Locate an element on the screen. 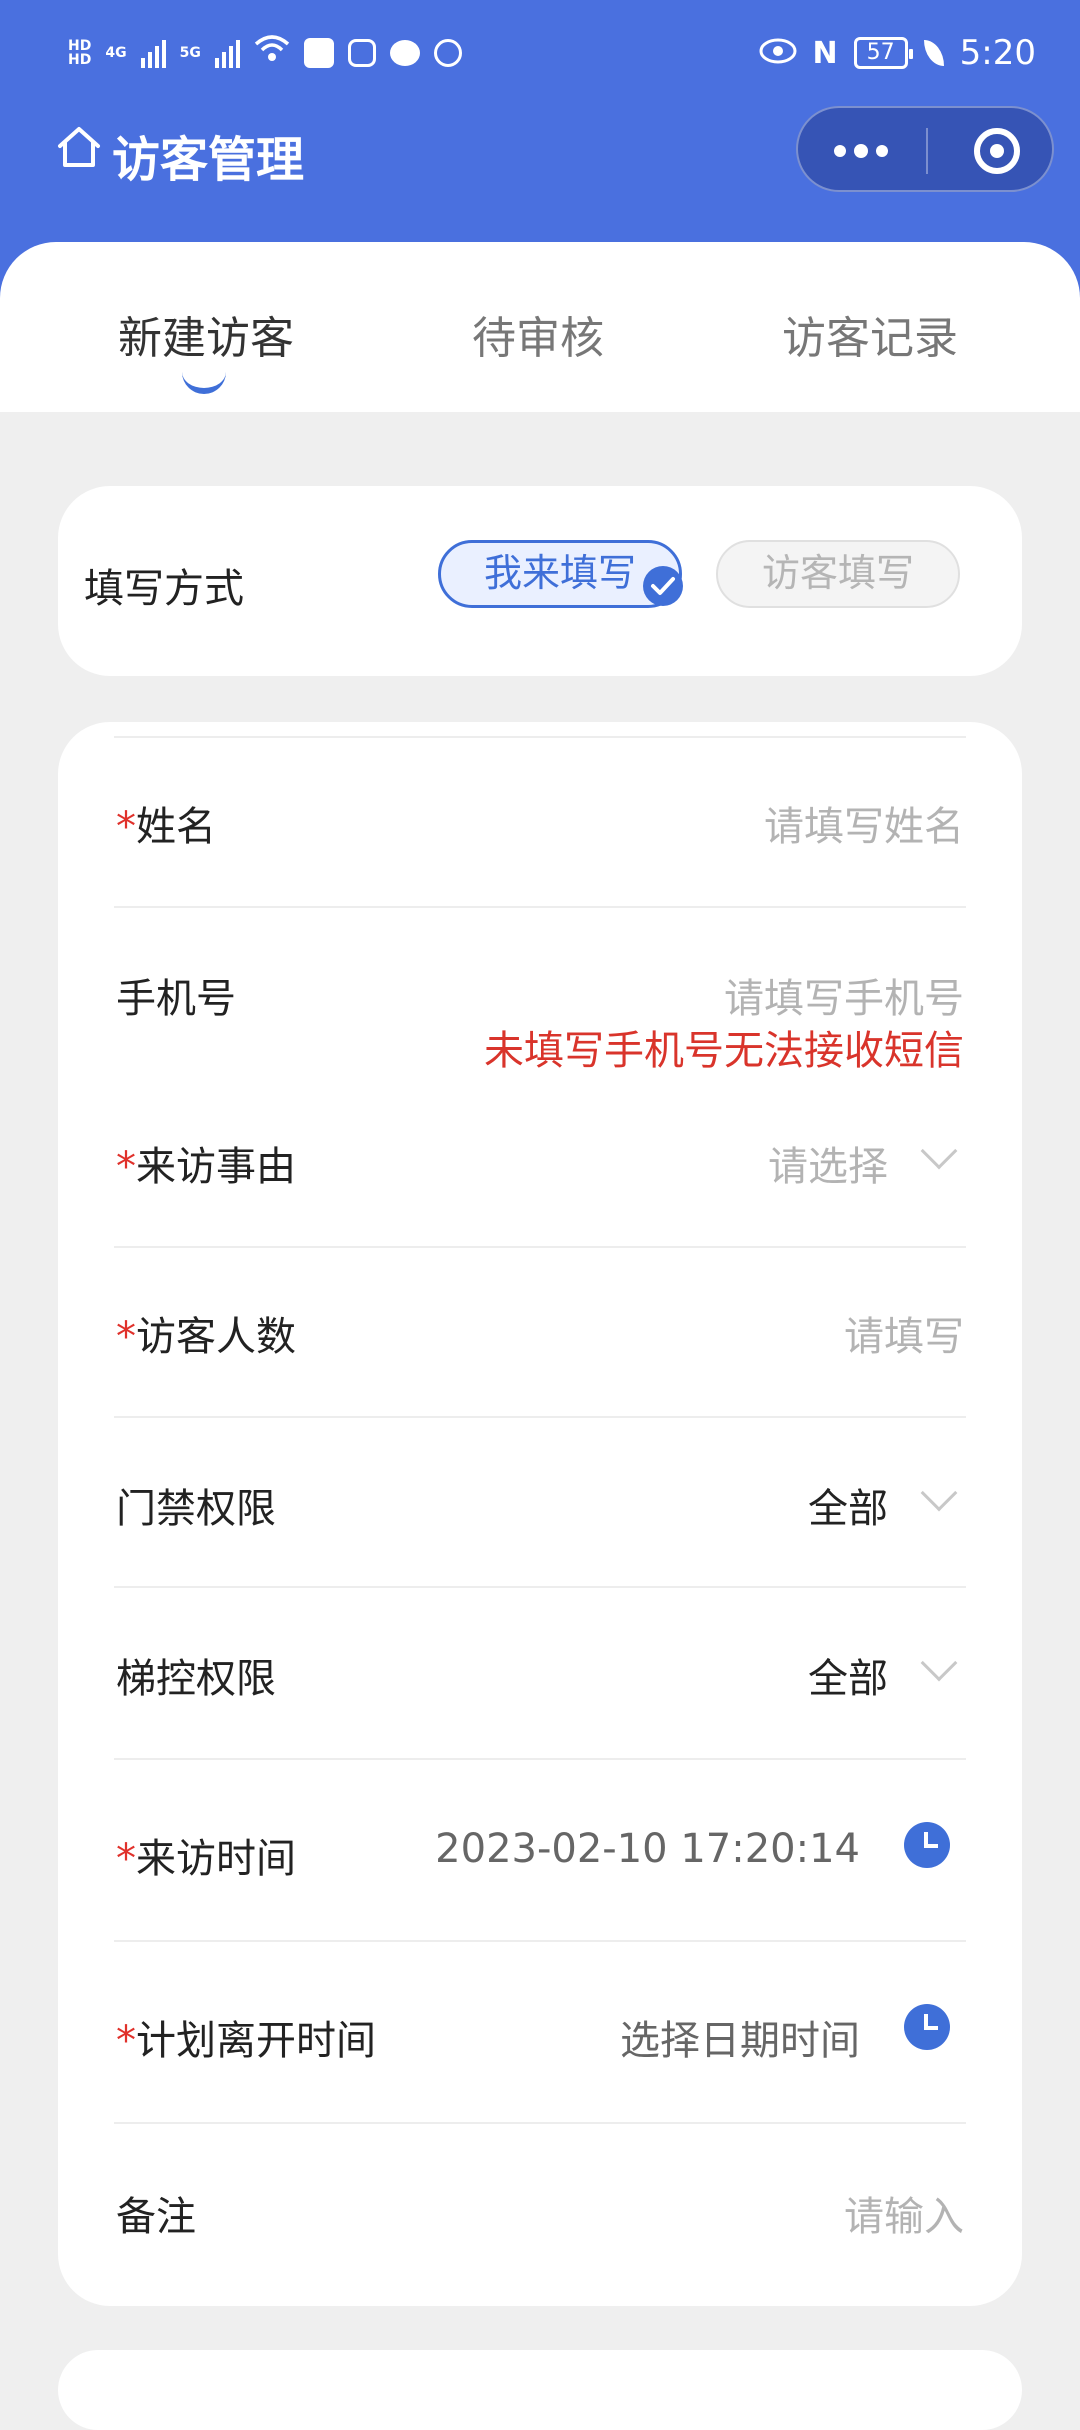 Image resolution: width=1080 pixels, height=2430 pixels. leave-time-row: *计划离开时间 选择日期时间 is located at coordinates (540, 2036).